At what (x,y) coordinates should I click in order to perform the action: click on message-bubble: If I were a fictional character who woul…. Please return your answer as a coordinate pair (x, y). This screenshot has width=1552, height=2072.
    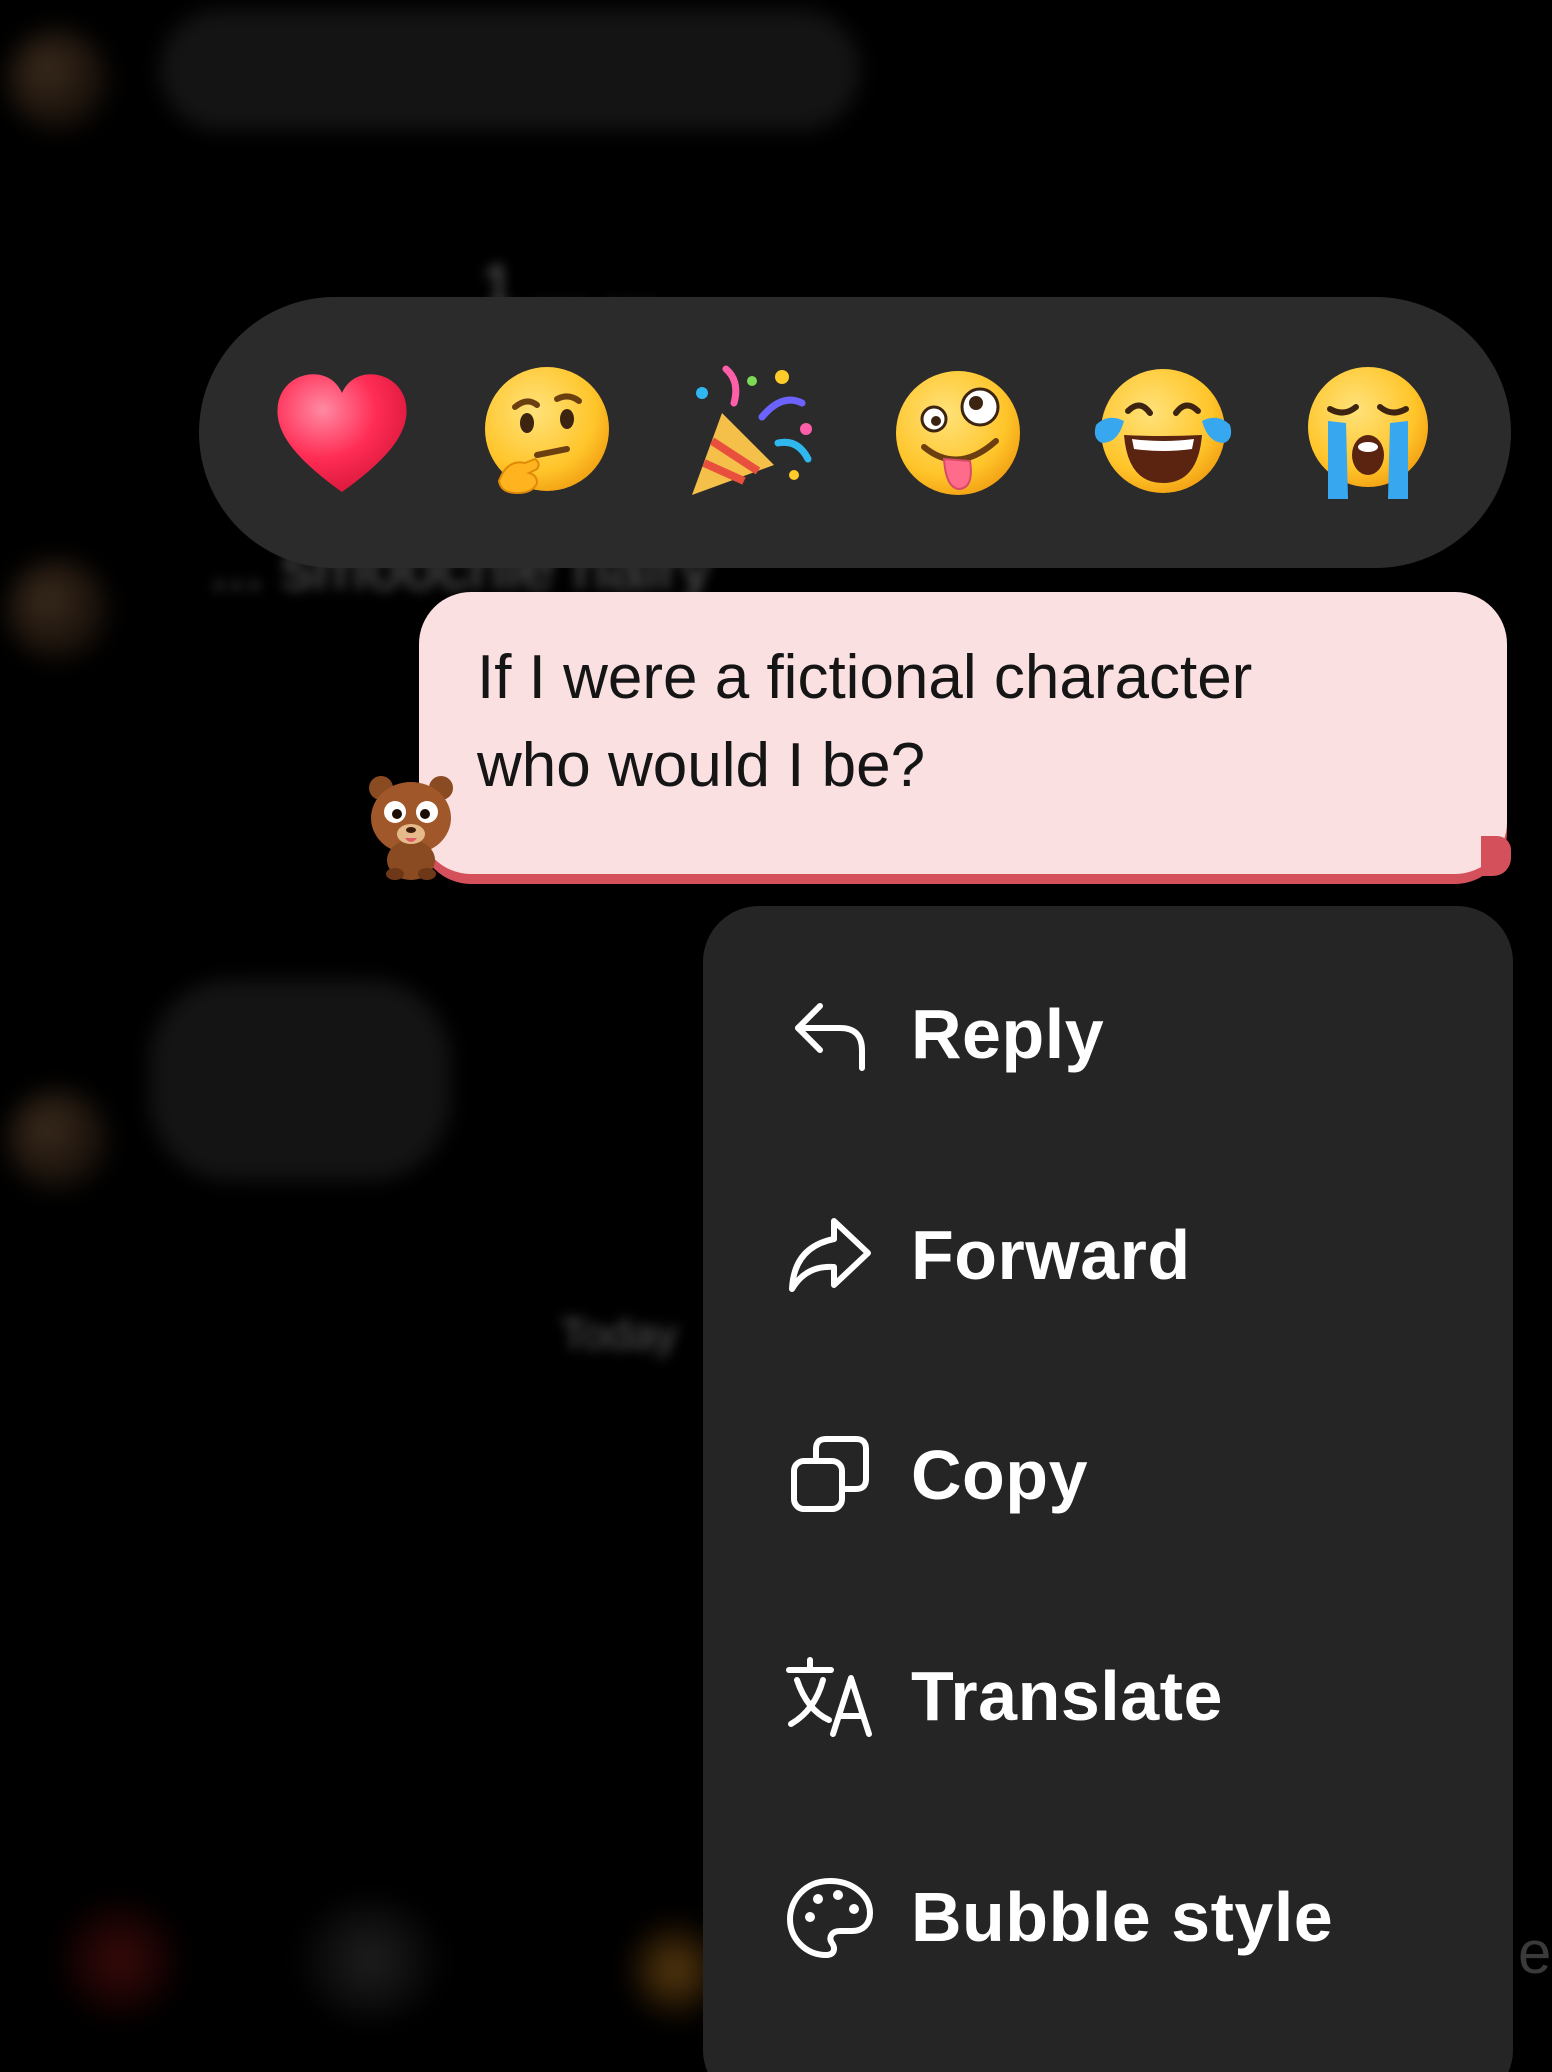
    Looking at the image, I should click on (965, 734).